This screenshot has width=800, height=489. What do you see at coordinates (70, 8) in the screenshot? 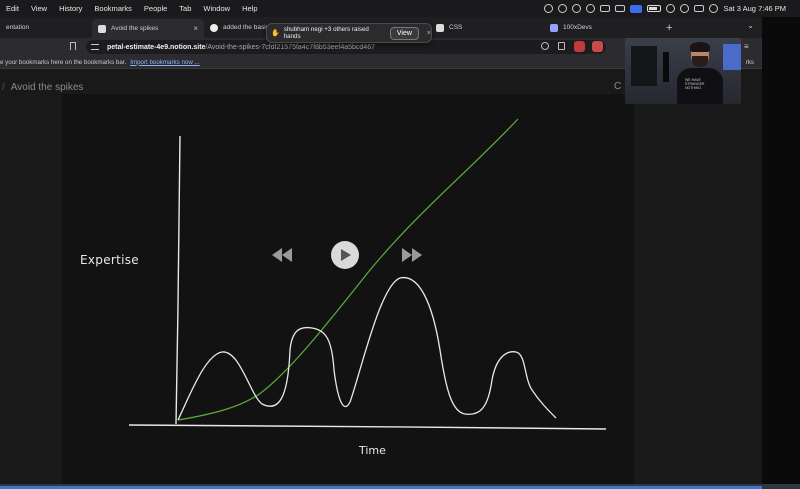
I see `menu-history: History` at bounding box center [70, 8].